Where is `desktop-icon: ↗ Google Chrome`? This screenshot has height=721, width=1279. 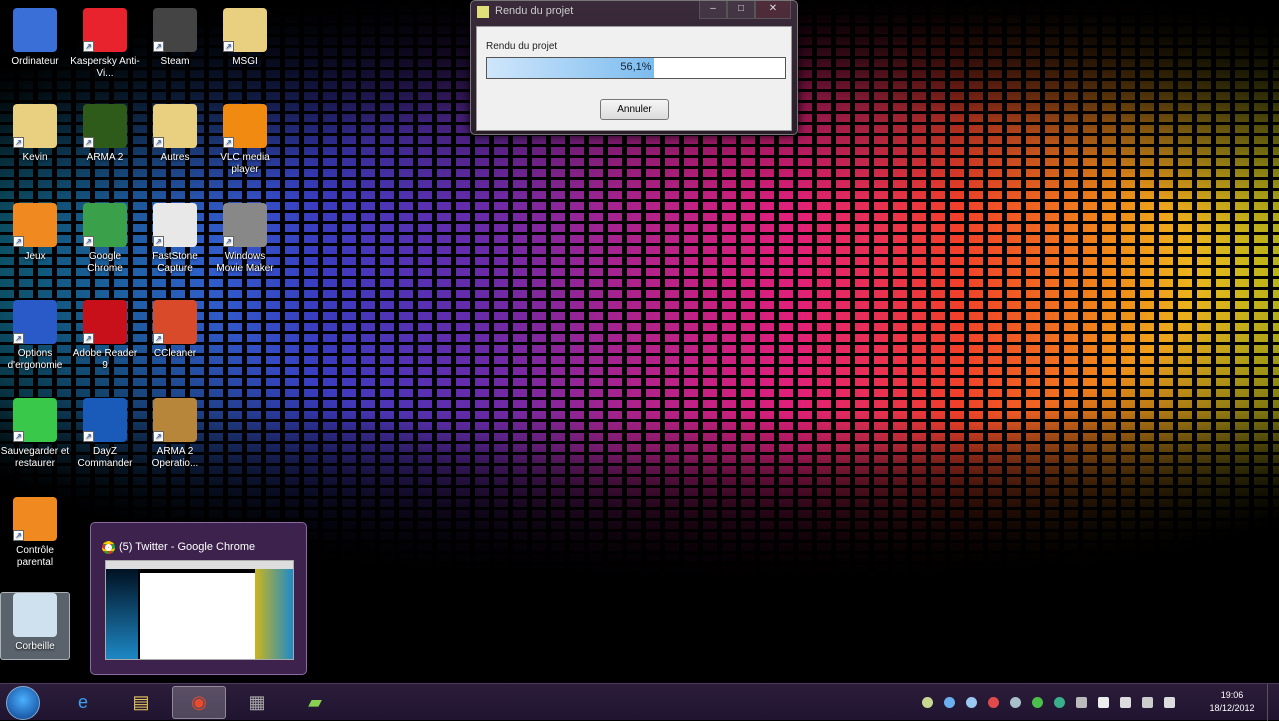
desktop-icon: ↗ Google Chrome is located at coordinates (105, 239).